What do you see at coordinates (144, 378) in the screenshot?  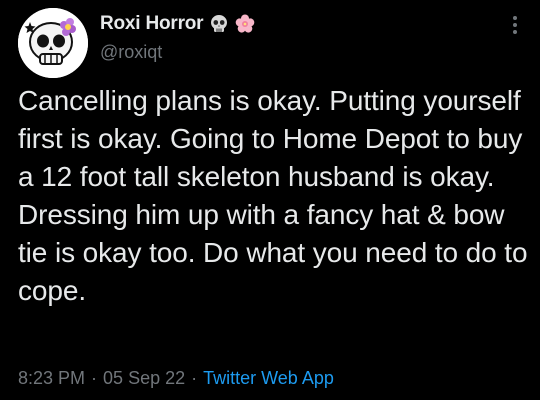 I see `tweet-date: 05 Sep 22` at bounding box center [144, 378].